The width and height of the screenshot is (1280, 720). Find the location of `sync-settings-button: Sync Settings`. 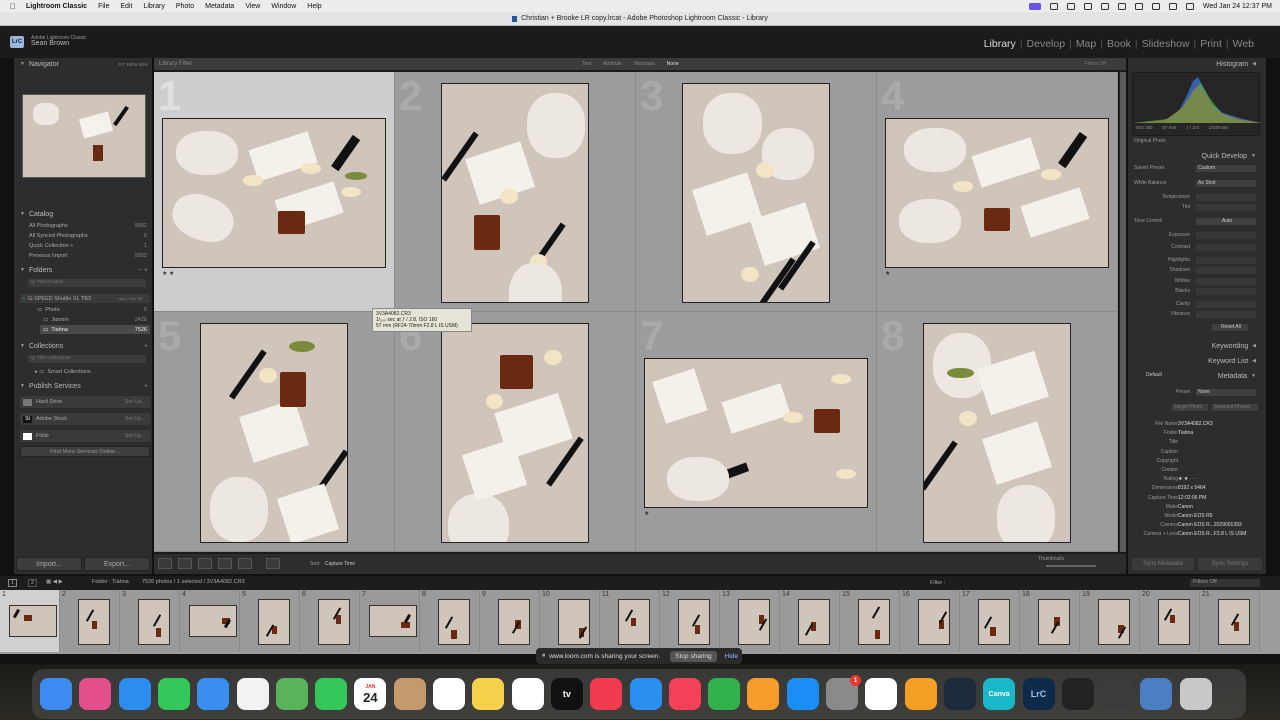

sync-settings-button: Sync Settings is located at coordinates (1230, 564).